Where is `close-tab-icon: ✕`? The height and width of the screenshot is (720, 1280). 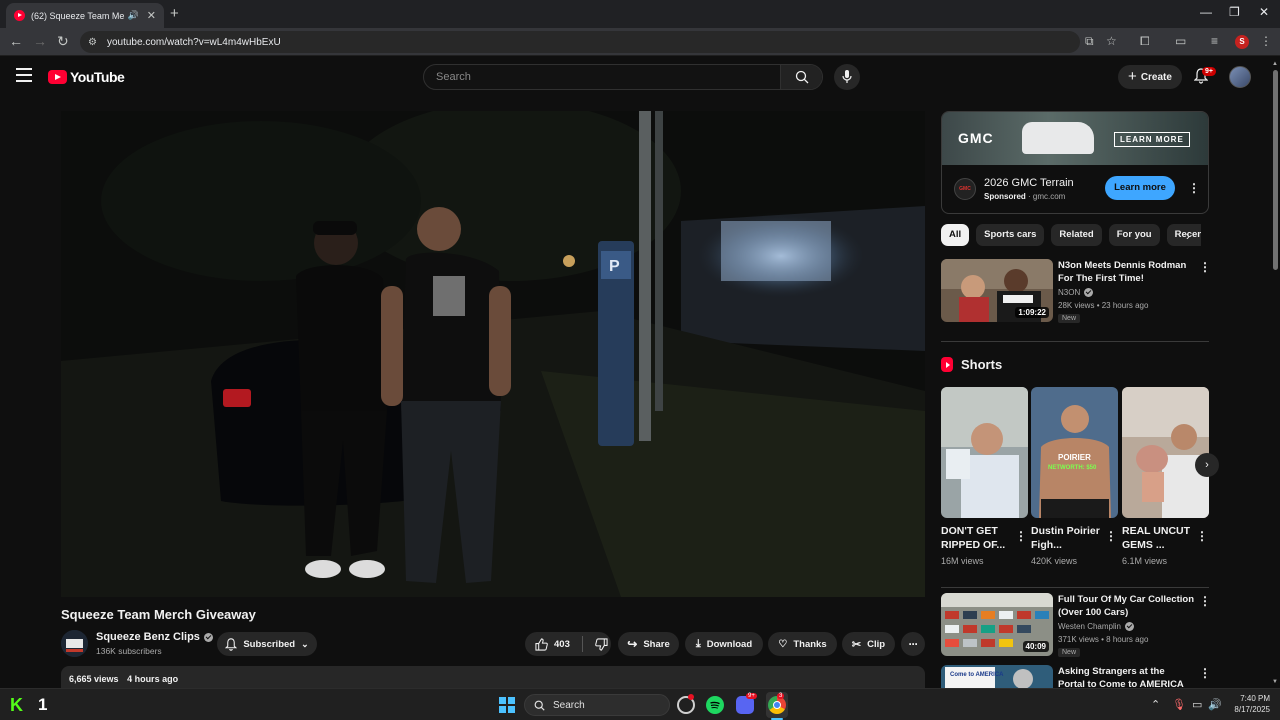 close-tab-icon: ✕ is located at coordinates (151, 15).